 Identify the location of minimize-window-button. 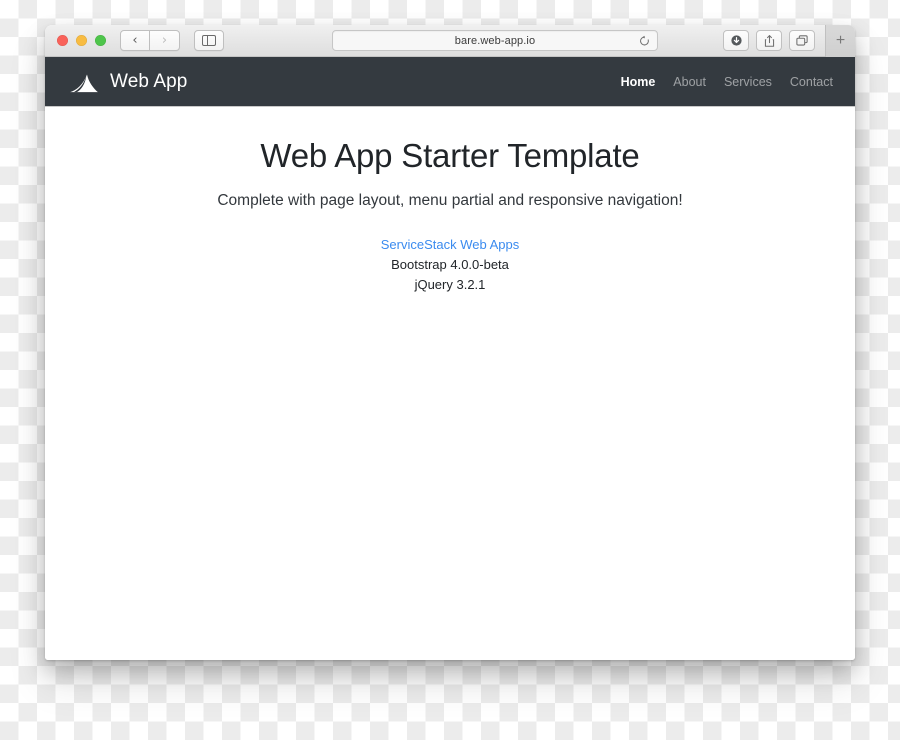
(81, 40).